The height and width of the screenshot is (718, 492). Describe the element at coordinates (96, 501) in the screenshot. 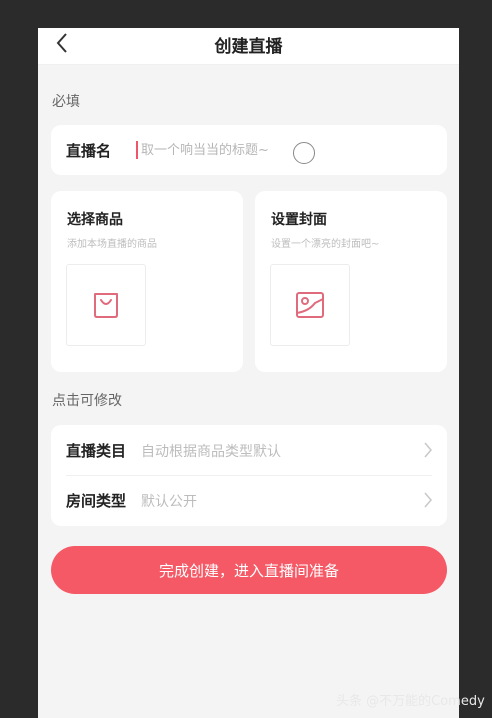

I see `room-type-label: 房间类型` at that location.